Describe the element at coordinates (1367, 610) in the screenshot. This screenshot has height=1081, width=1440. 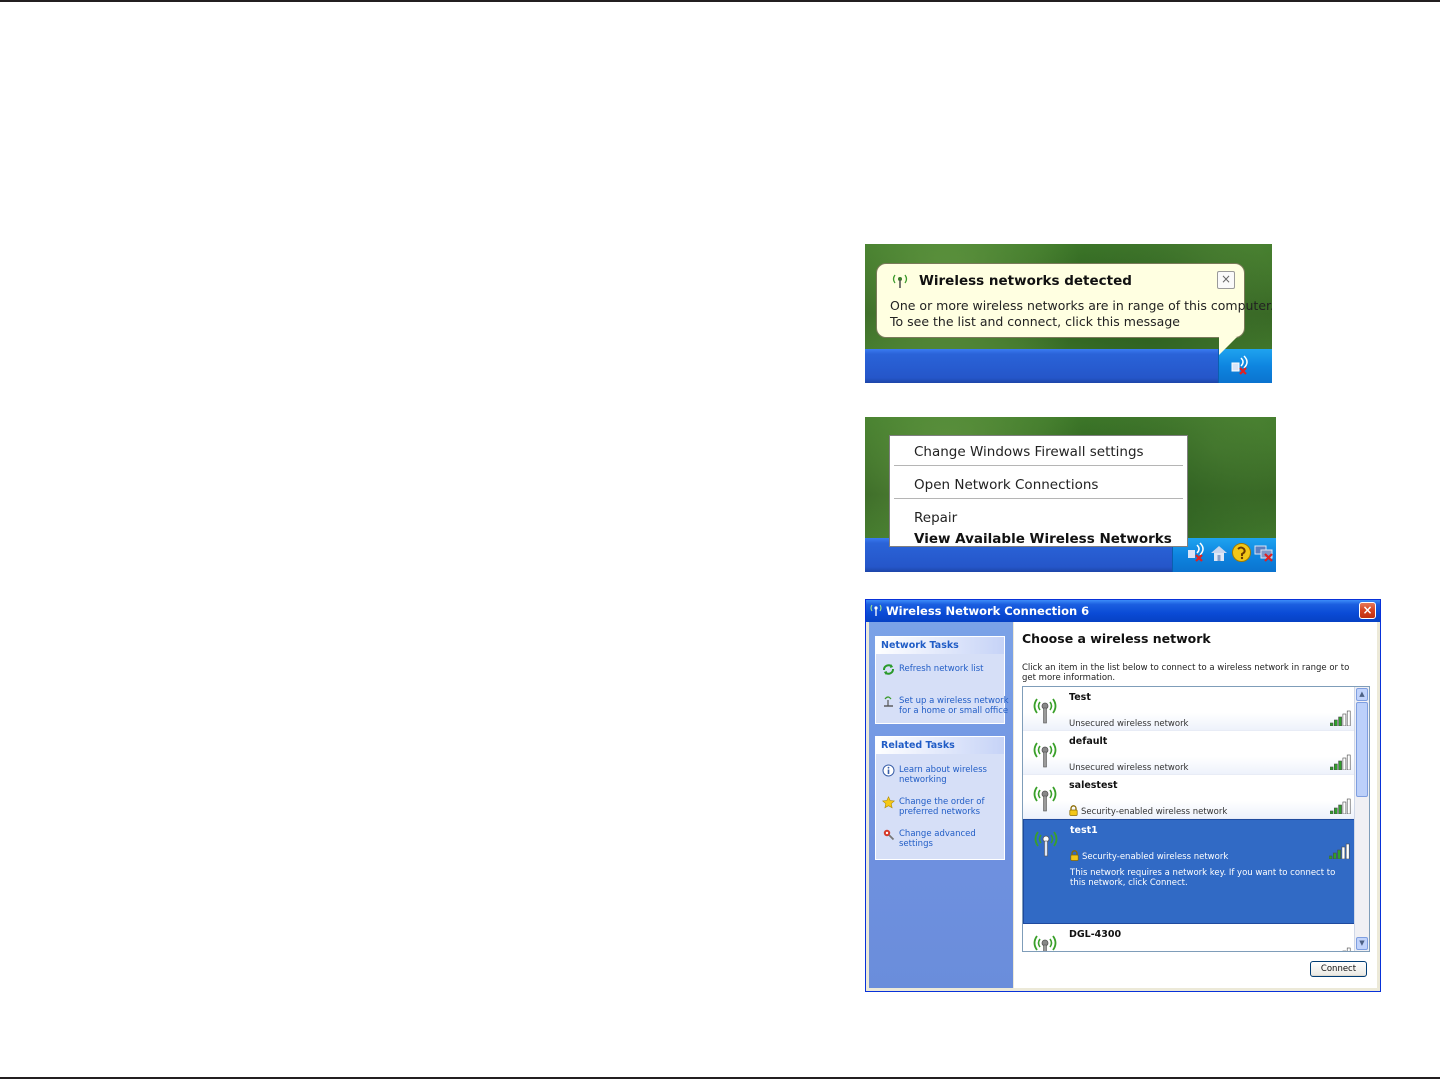
I see `window-close-button: ×` at that location.